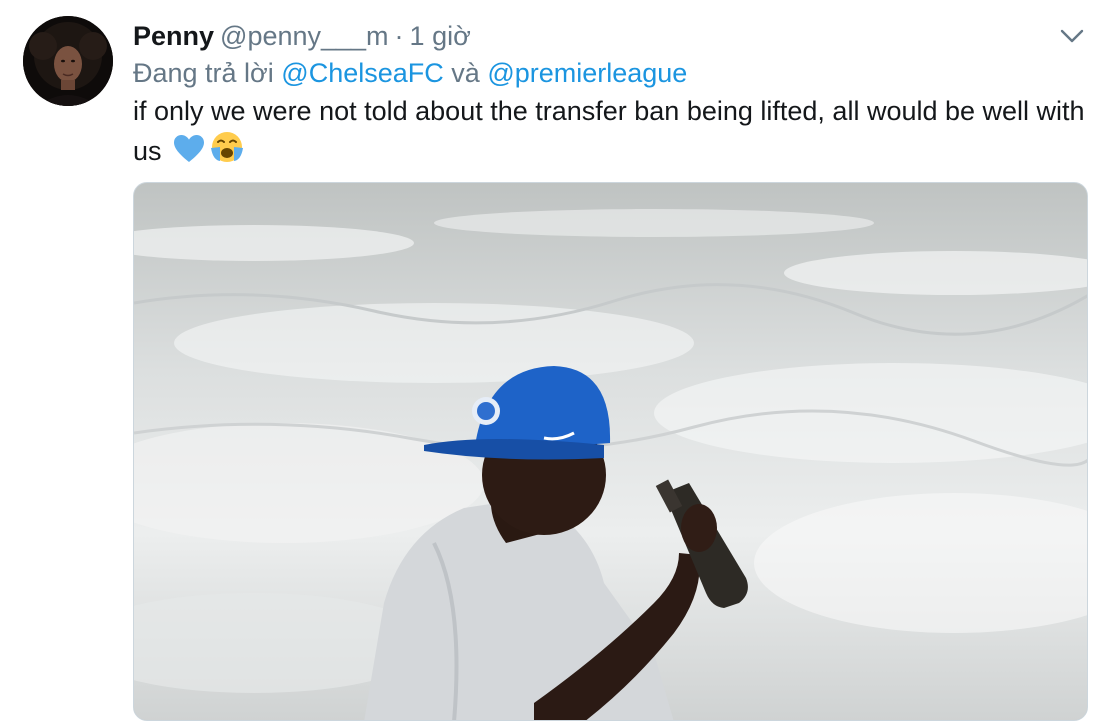 This screenshot has width=1108, height=724. I want to click on chevron-down-icon, so click(1072, 36).